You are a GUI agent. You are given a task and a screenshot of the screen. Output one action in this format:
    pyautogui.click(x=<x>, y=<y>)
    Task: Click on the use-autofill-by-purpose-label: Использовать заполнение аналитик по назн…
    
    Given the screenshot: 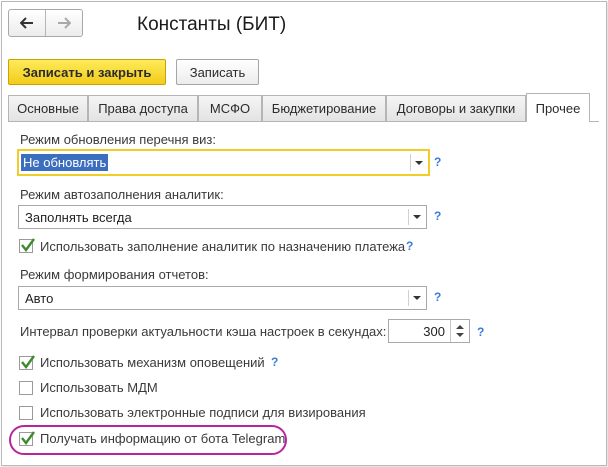 What is the action you would take?
    pyautogui.click(x=223, y=246)
    